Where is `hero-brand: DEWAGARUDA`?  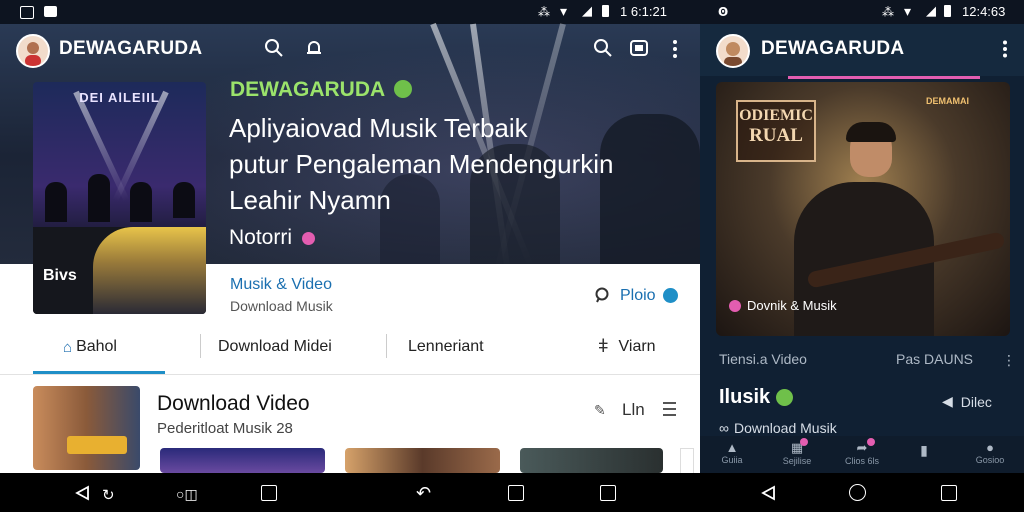
hero-brand: DEWAGARUDA is located at coordinates (321, 90).